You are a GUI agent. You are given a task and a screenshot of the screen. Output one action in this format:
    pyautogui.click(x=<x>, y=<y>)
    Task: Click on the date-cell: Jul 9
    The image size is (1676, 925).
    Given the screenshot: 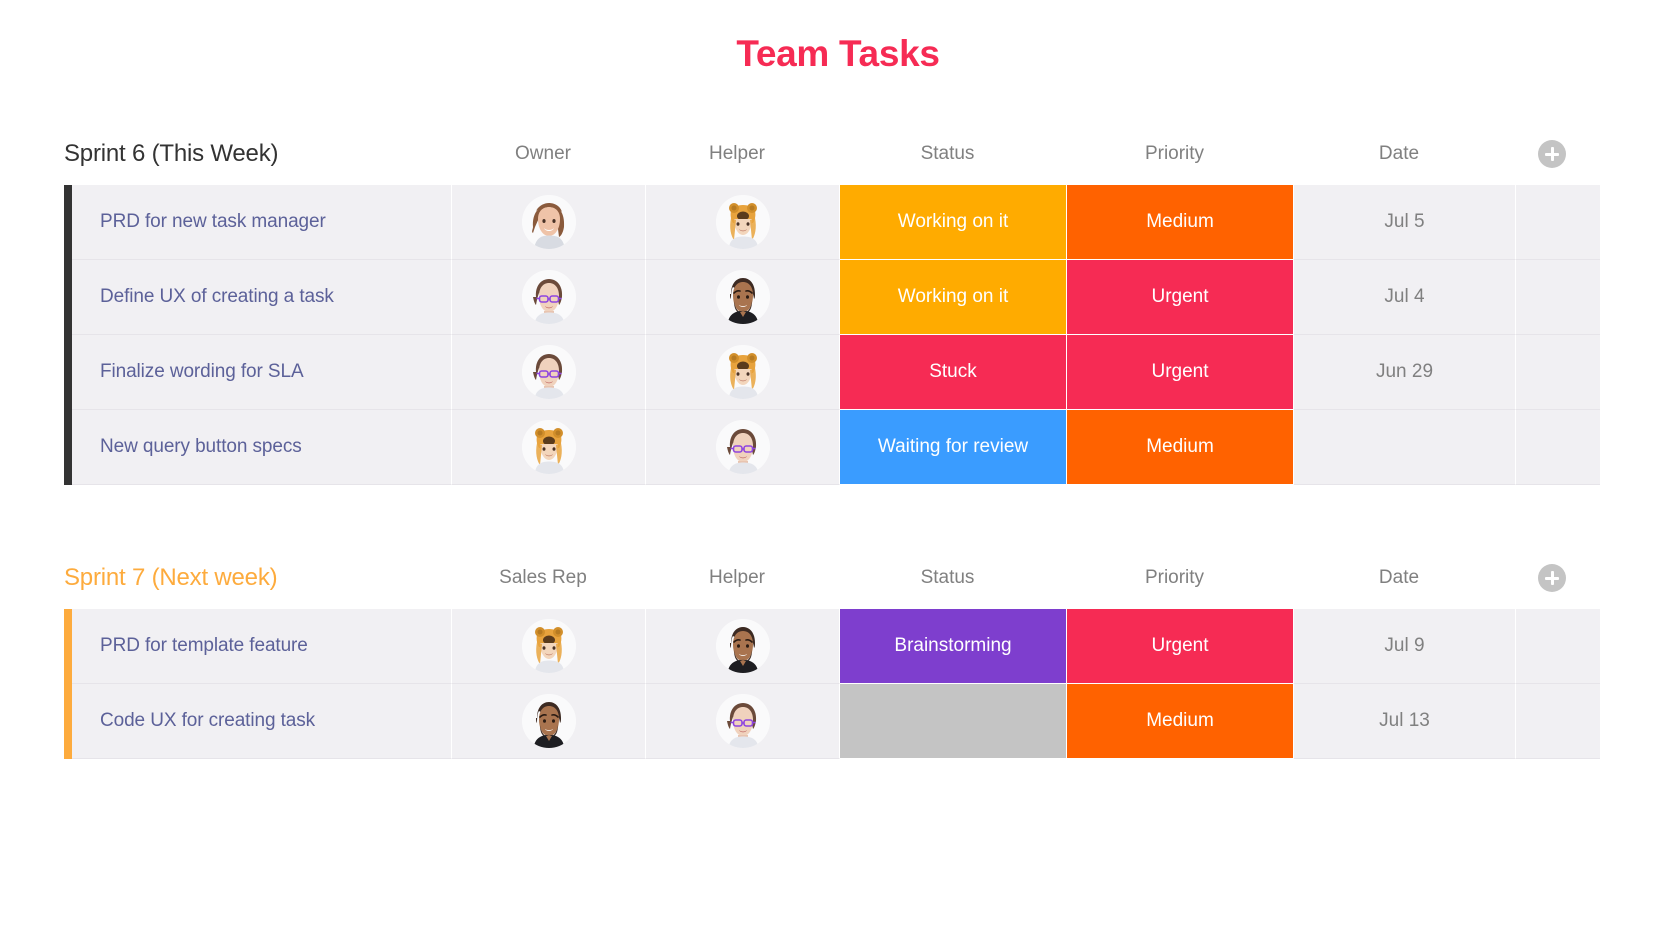 What is the action you would take?
    pyautogui.click(x=1405, y=646)
    